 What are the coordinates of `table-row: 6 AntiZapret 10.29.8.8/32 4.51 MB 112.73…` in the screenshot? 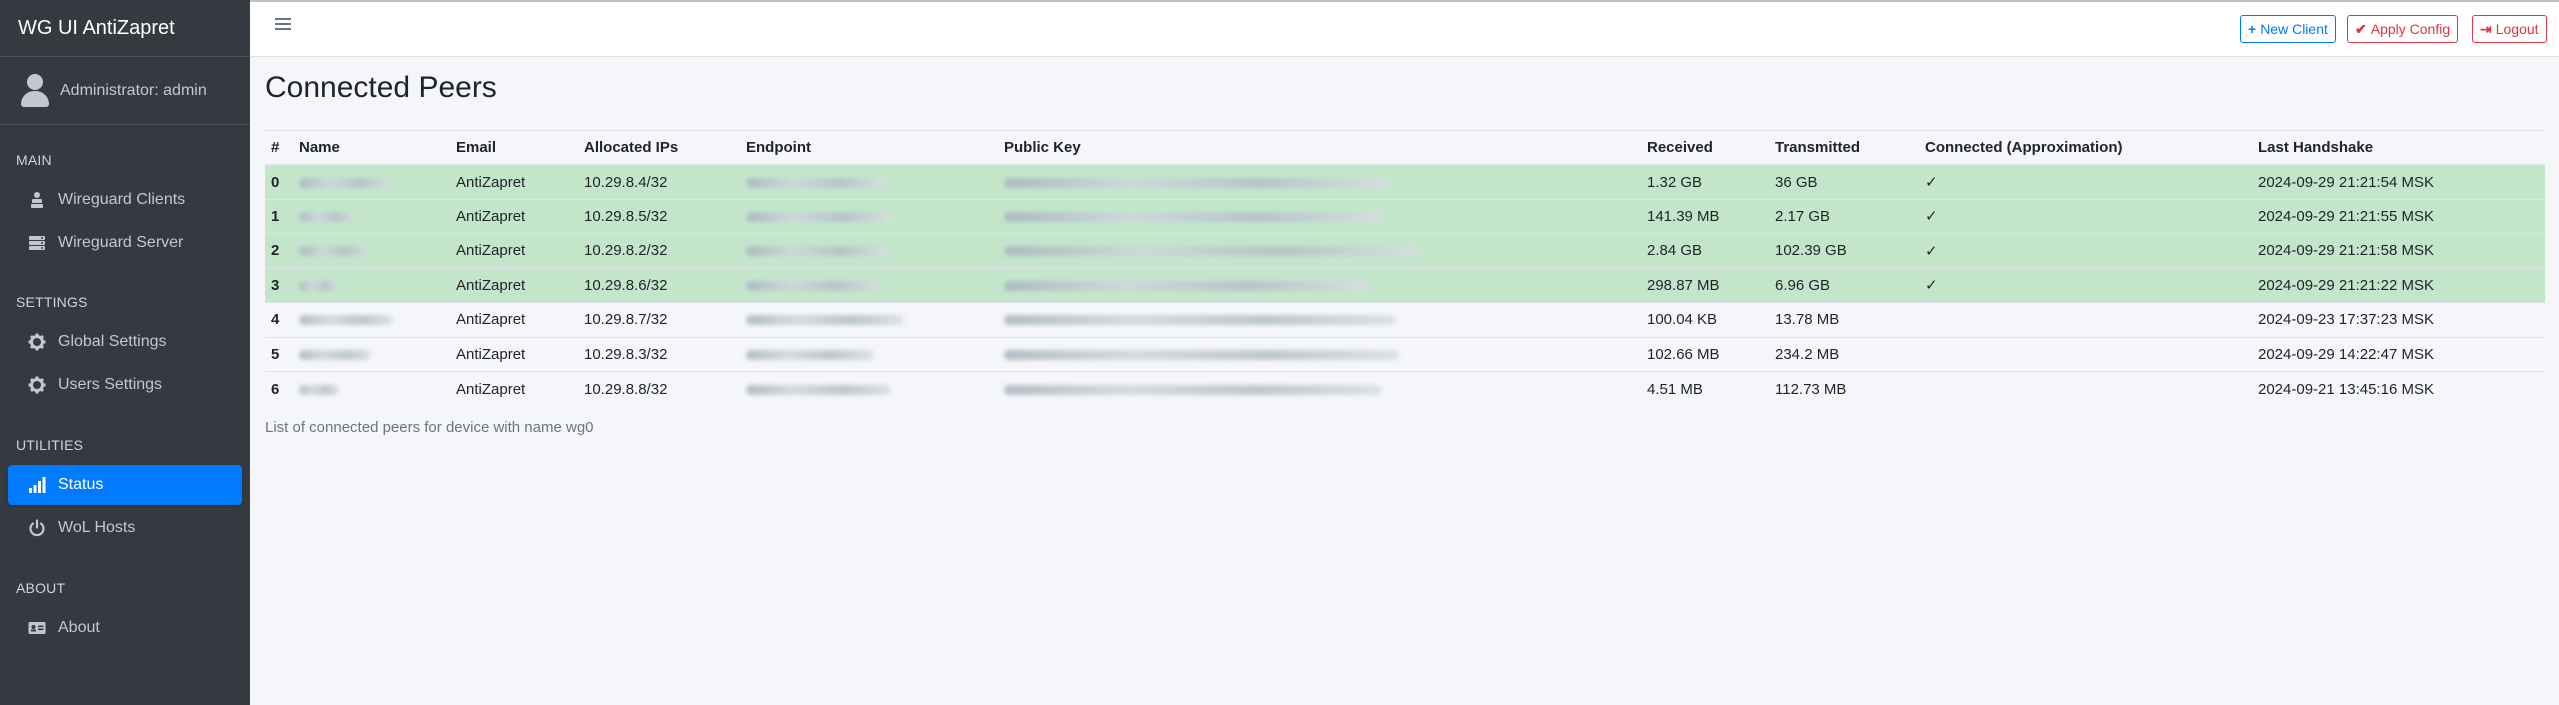 It's located at (1405, 388).